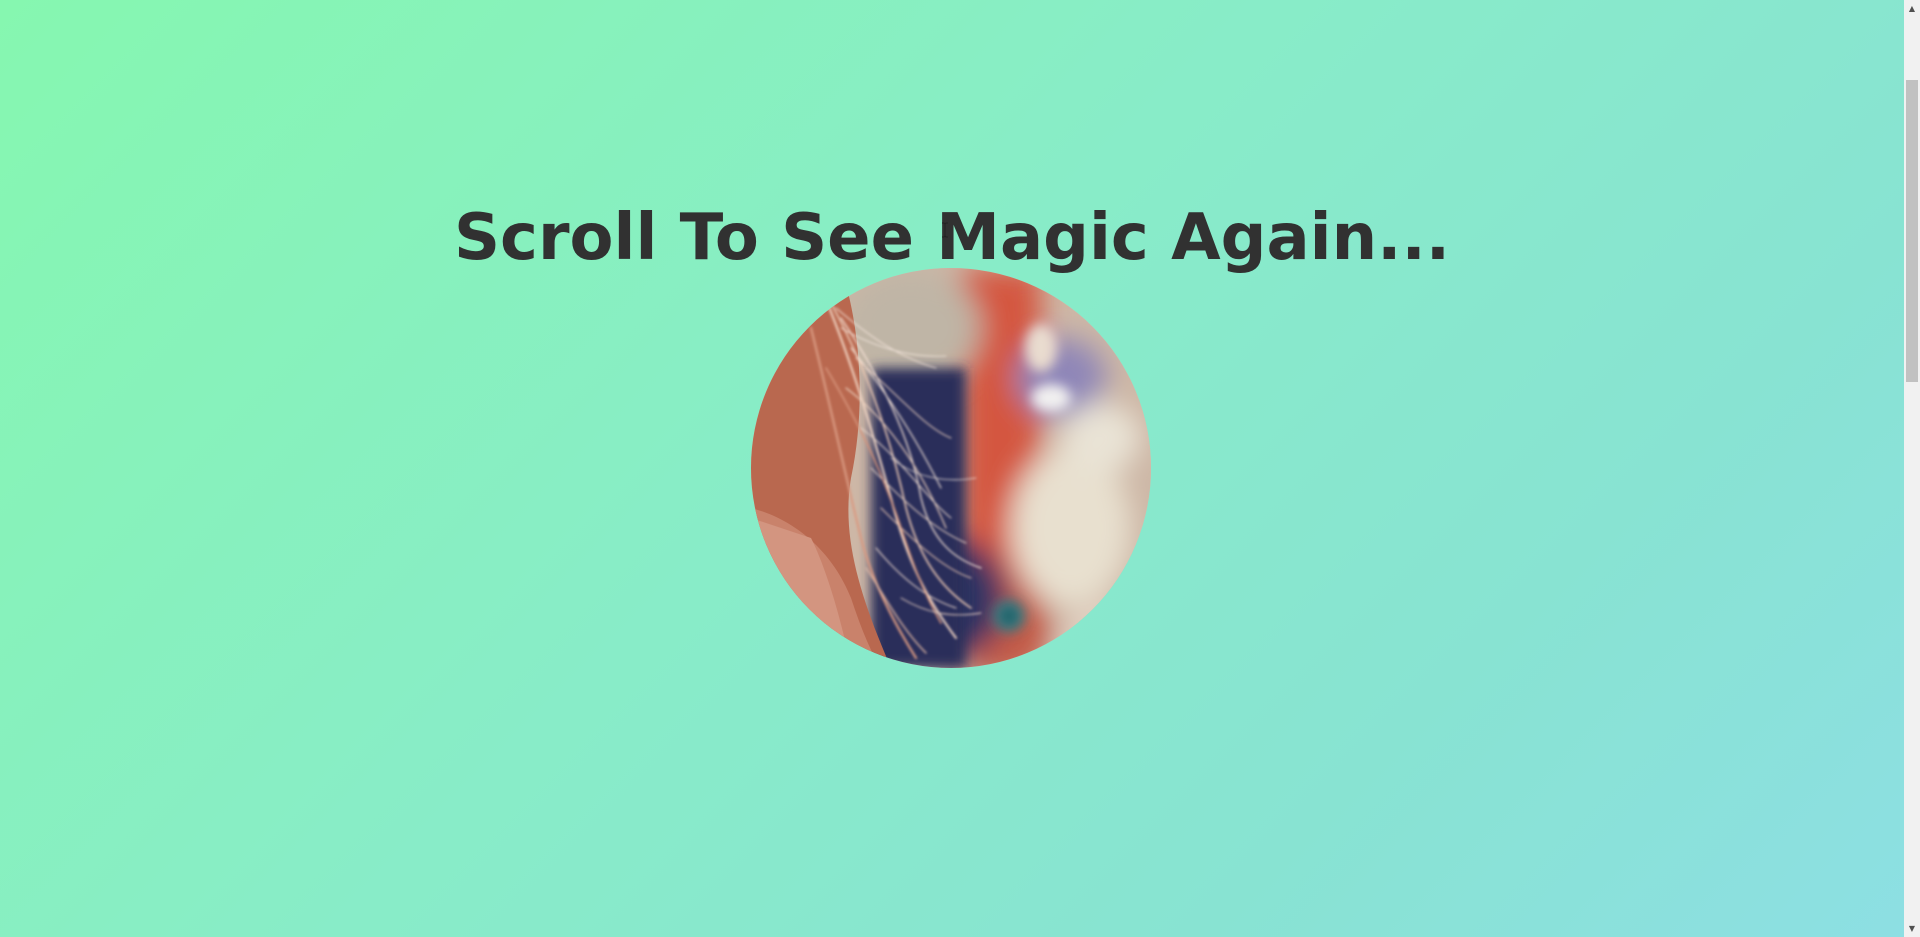  I want to click on vertical-scrollbar: ▲ ▼, so click(1912, 468).